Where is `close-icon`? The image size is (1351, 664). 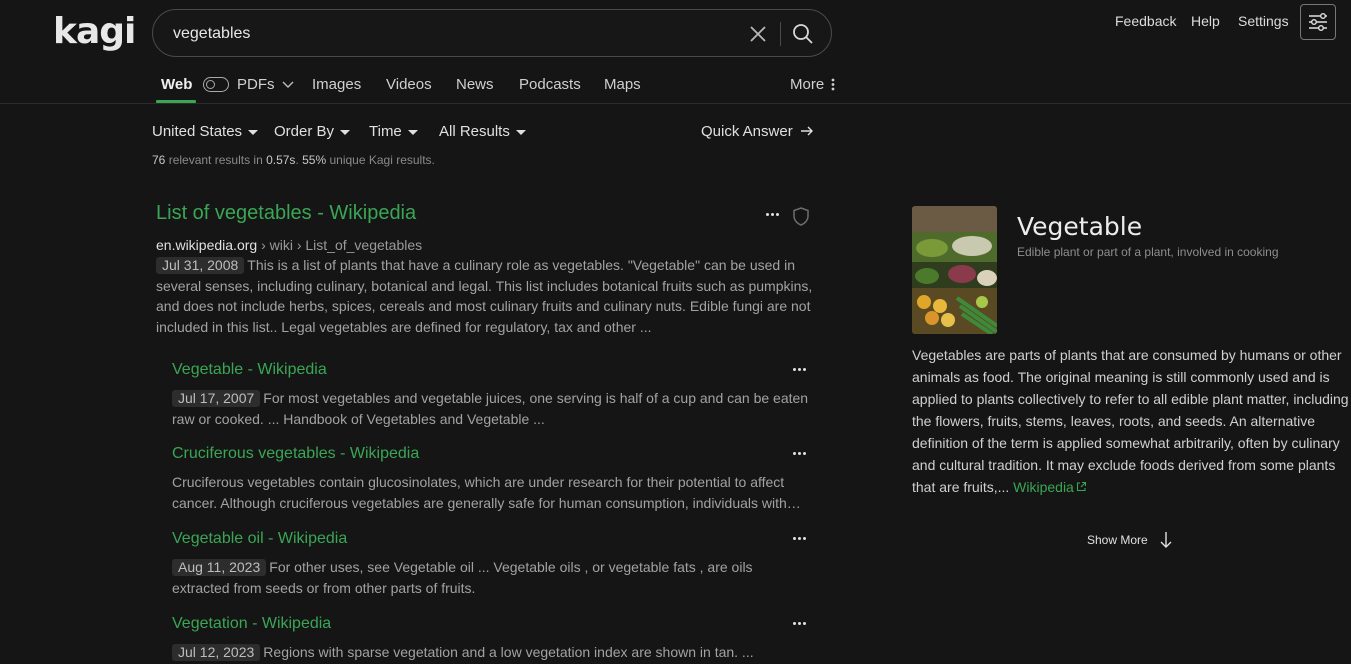 close-icon is located at coordinates (758, 34).